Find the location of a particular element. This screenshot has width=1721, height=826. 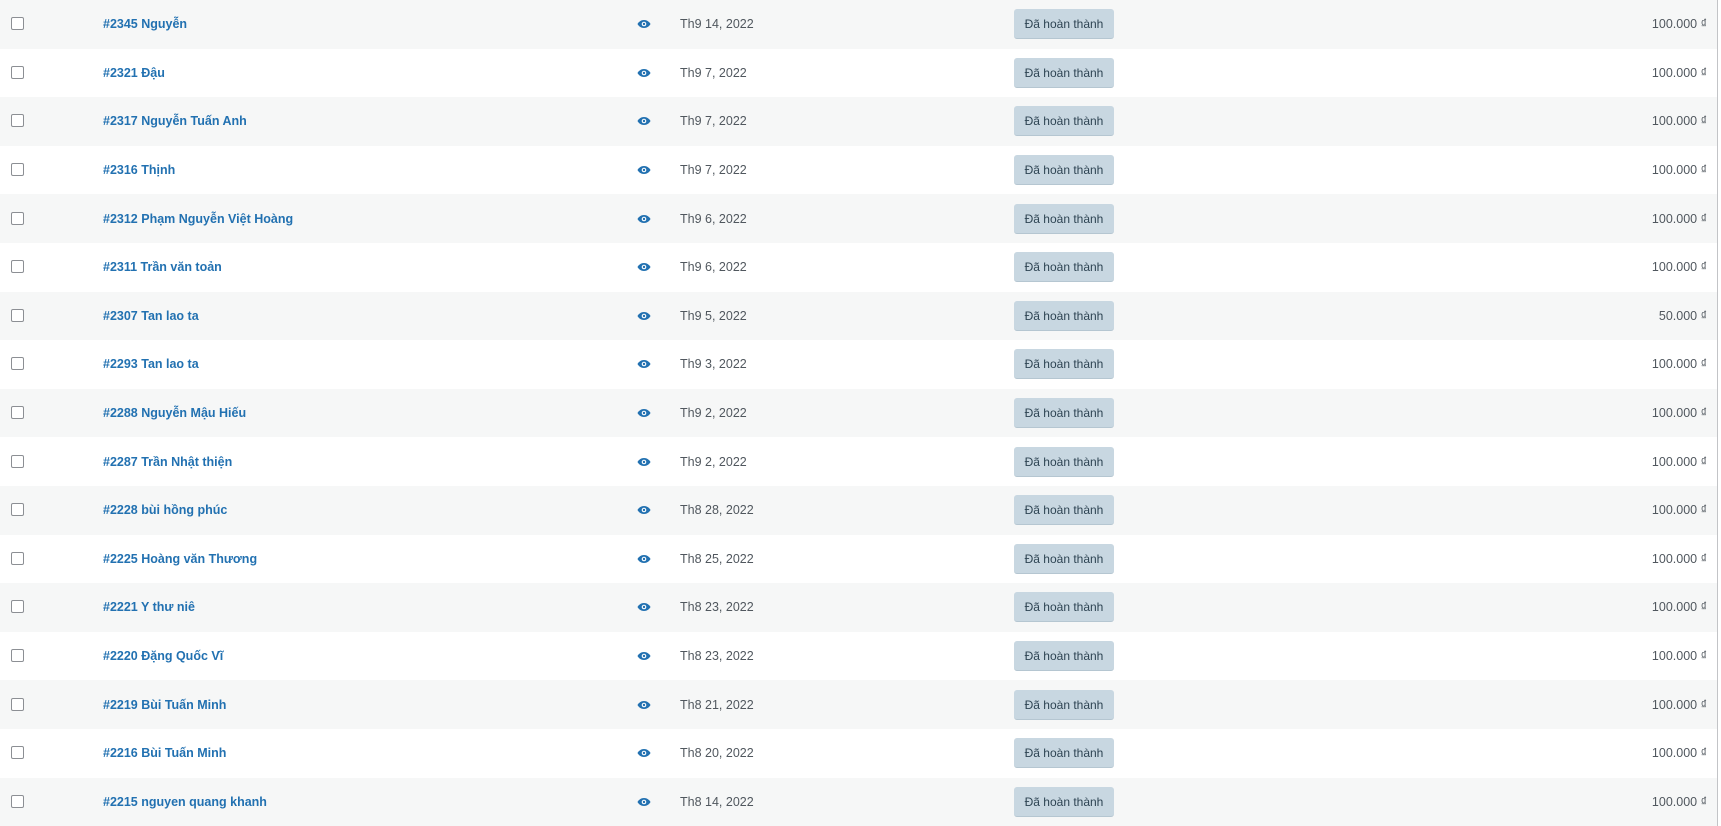

order-link: #2316 Thịnh is located at coordinates (139, 170).